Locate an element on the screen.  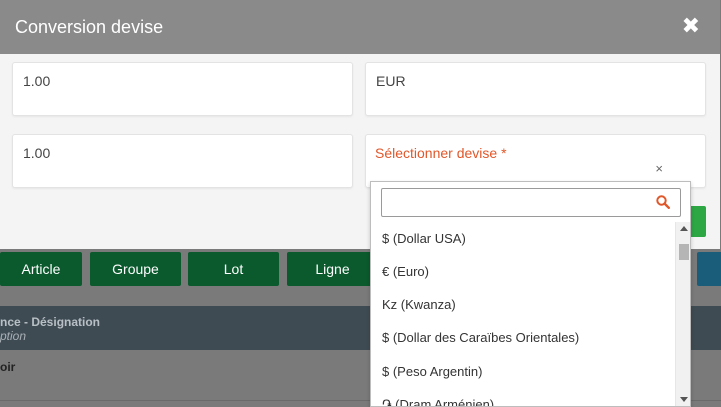
search-box is located at coordinates (531, 202).